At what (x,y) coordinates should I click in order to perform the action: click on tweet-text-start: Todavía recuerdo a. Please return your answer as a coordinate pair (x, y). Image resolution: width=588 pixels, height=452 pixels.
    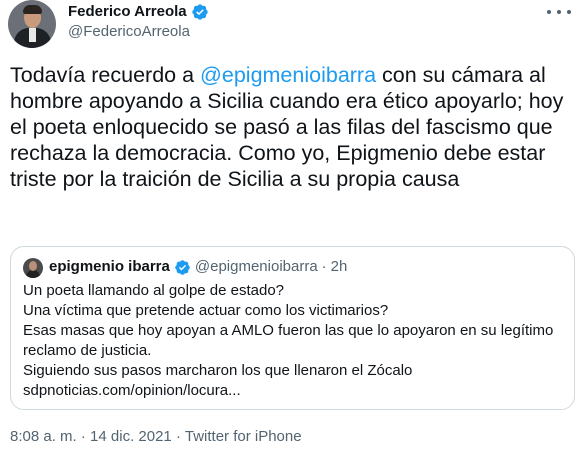
    Looking at the image, I should click on (105, 75).